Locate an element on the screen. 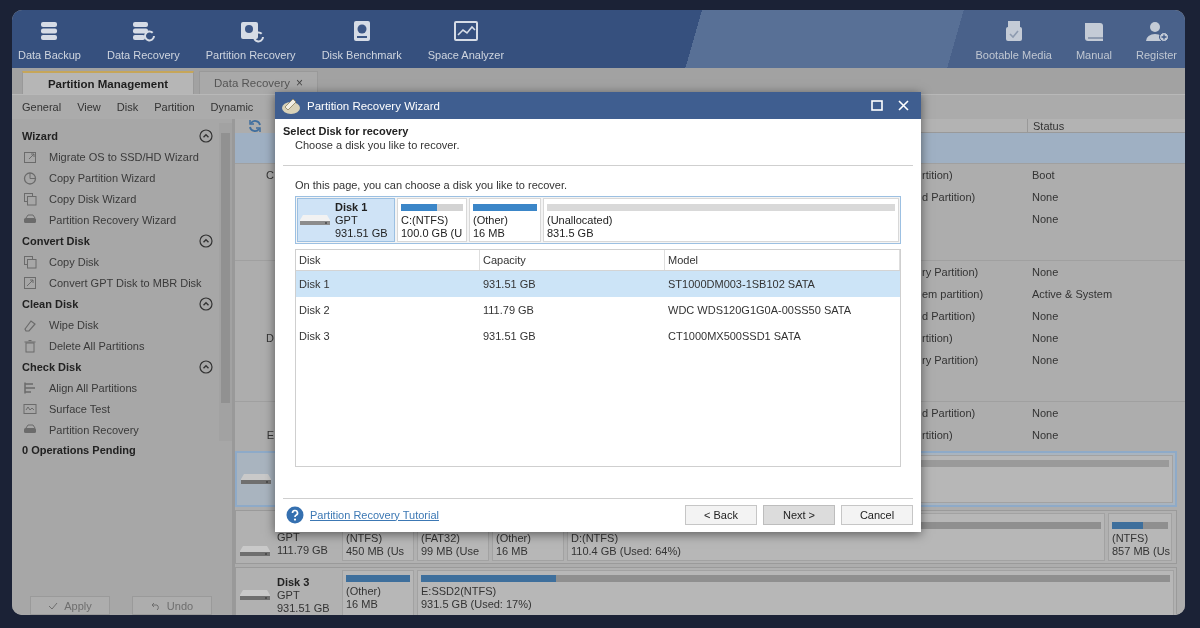 The width and height of the screenshot is (1200, 628). table-row: Disk 3 931.51 GB CT1000MX500SSD1 SATA is located at coordinates (598, 336).